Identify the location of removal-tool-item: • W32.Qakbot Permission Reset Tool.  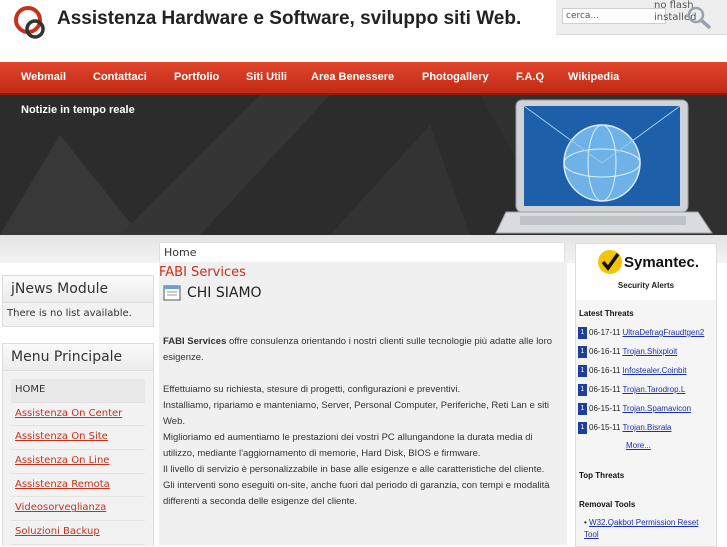
(648, 529).